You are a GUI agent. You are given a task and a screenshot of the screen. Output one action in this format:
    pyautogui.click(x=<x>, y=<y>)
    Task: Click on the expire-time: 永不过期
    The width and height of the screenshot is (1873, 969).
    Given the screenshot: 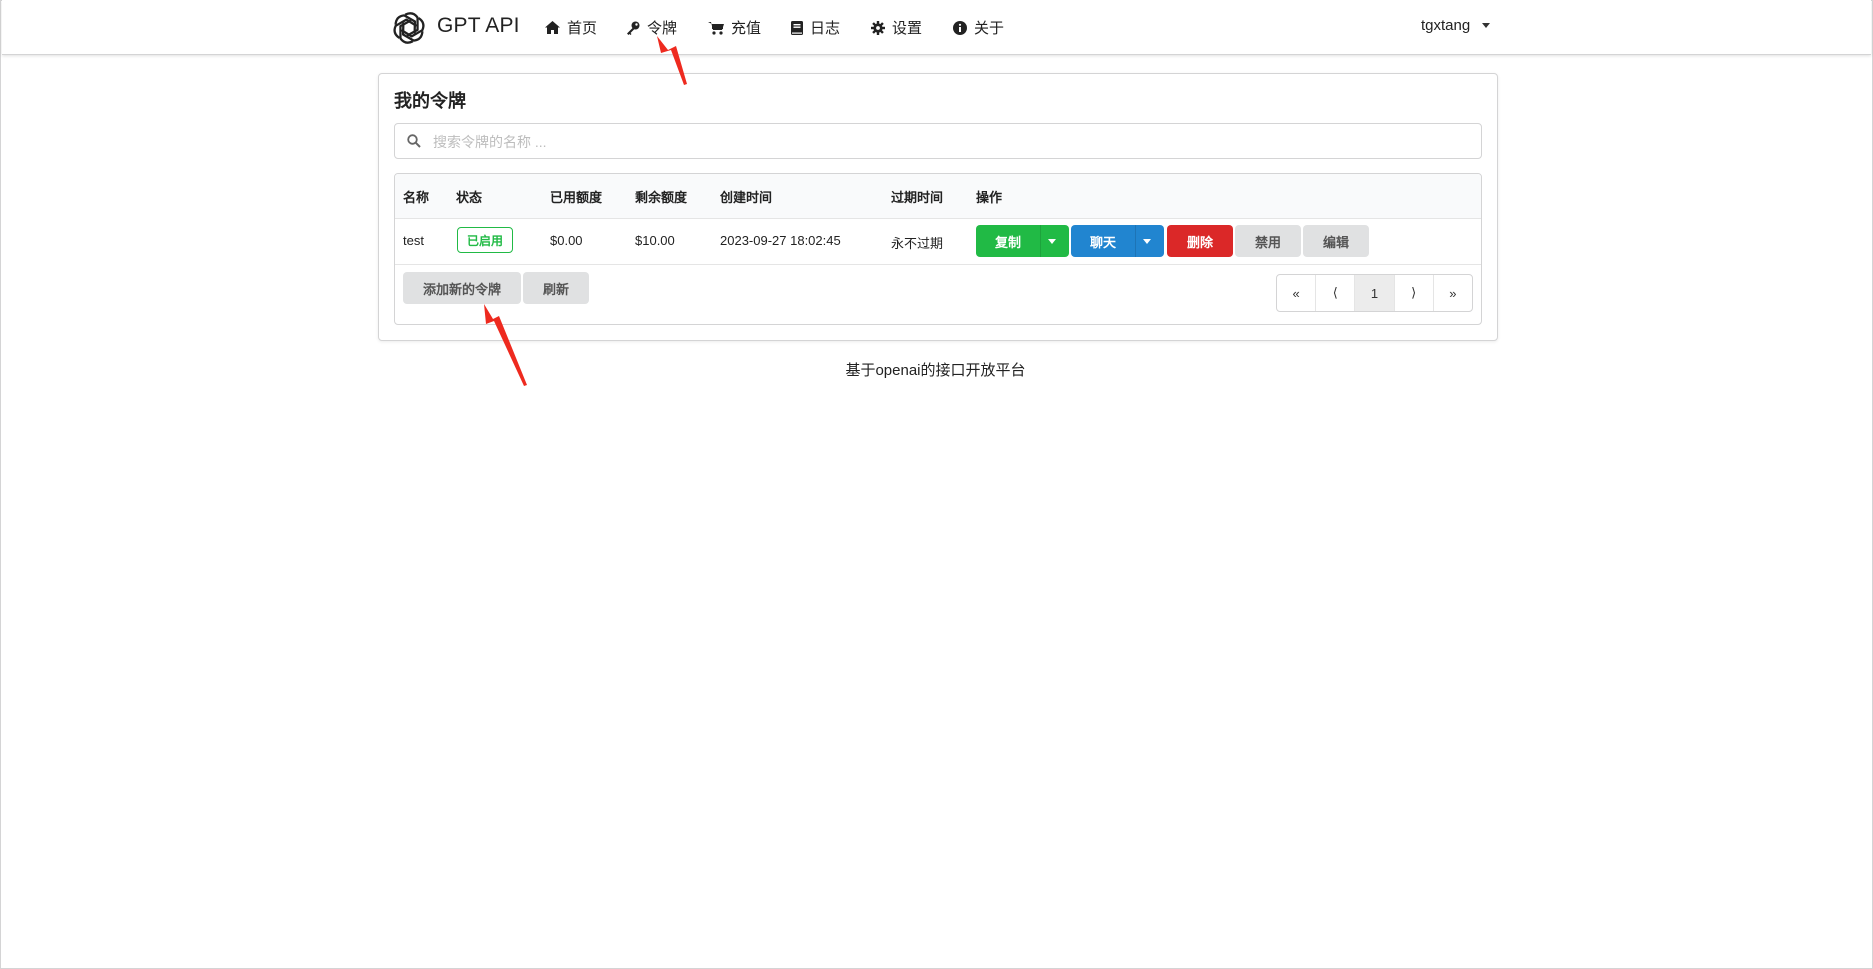 What is the action you would take?
    pyautogui.click(x=917, y=243)
    